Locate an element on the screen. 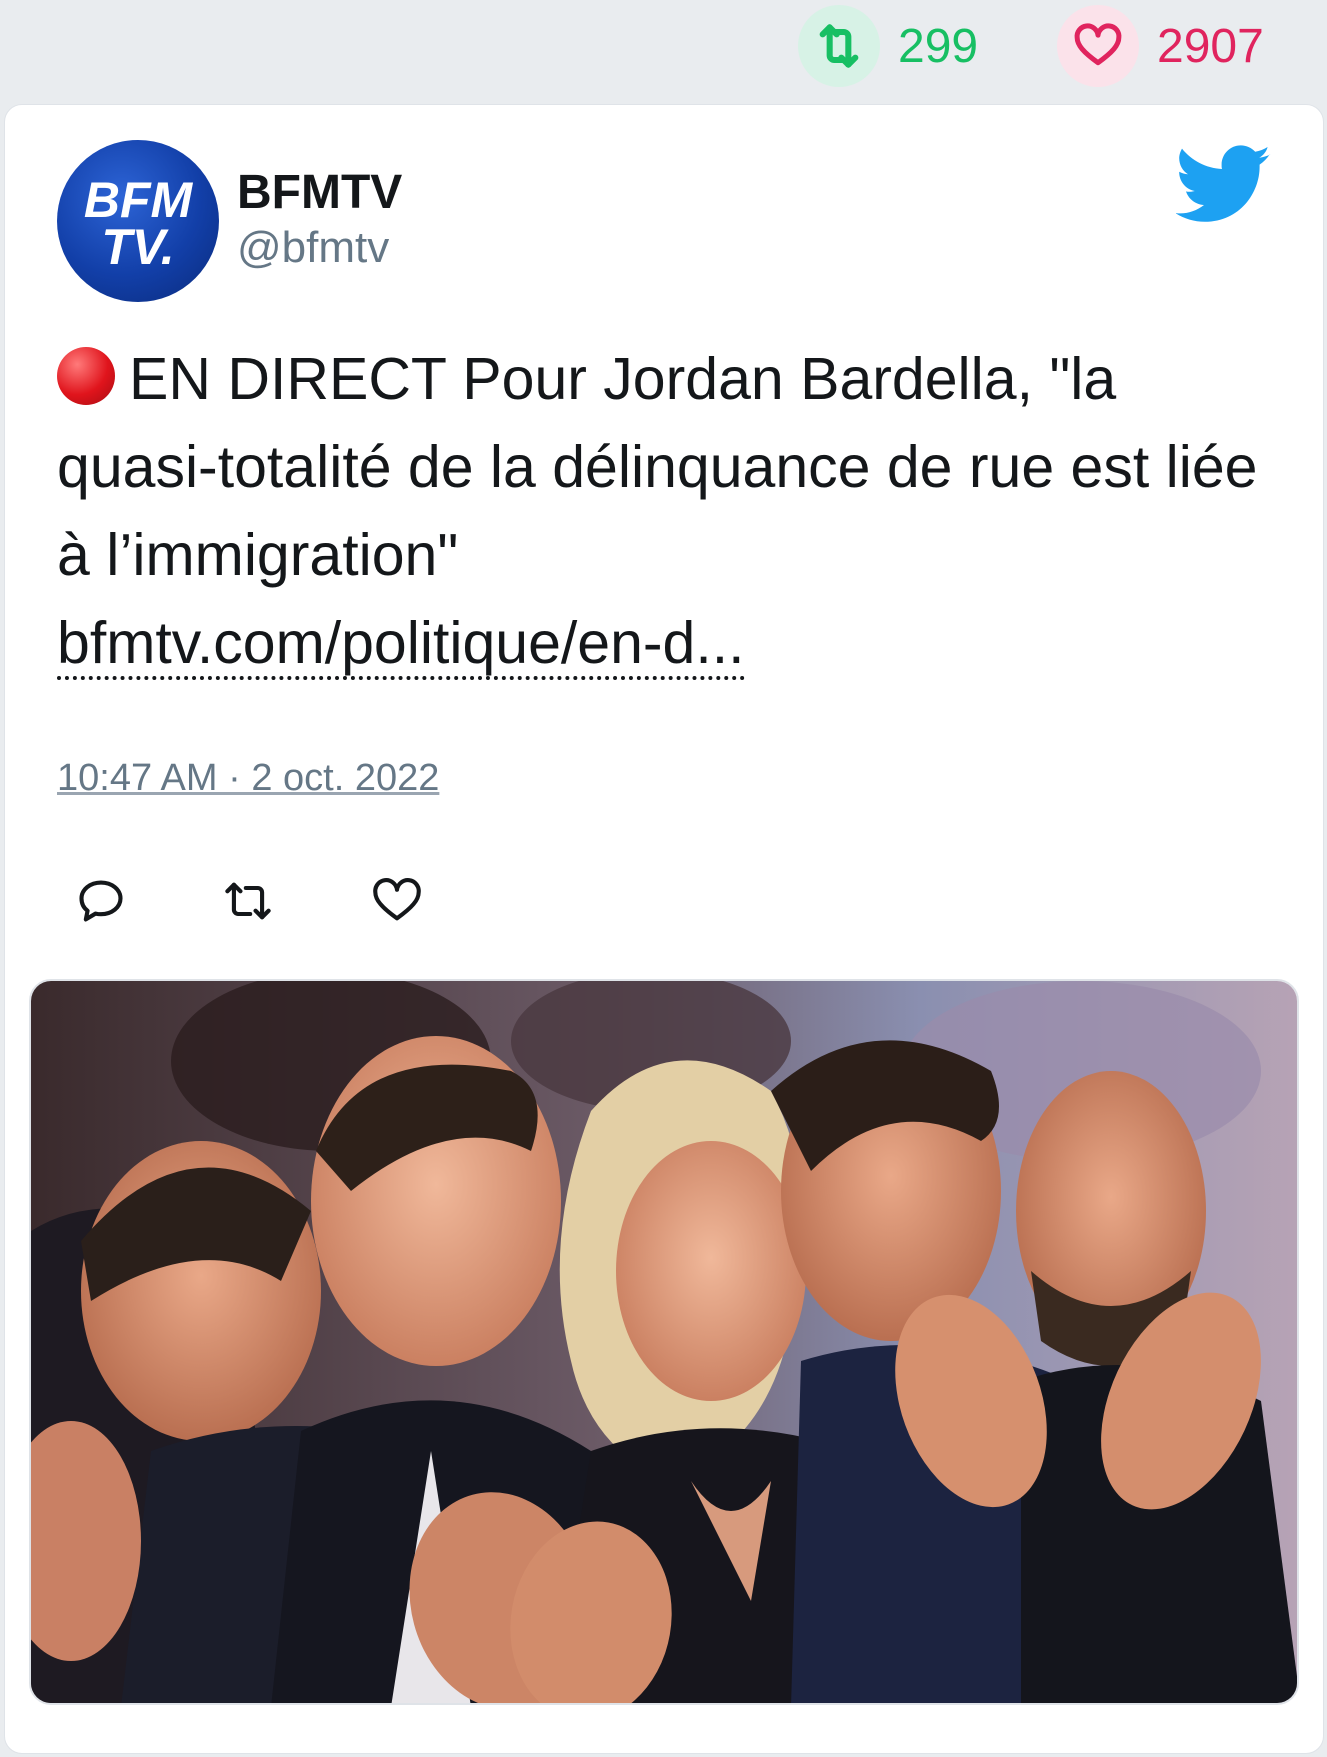 This screenshot has height=1757, width=1327. tweet-stats-bar: 299 2907 is located at coordinates (663, 50).